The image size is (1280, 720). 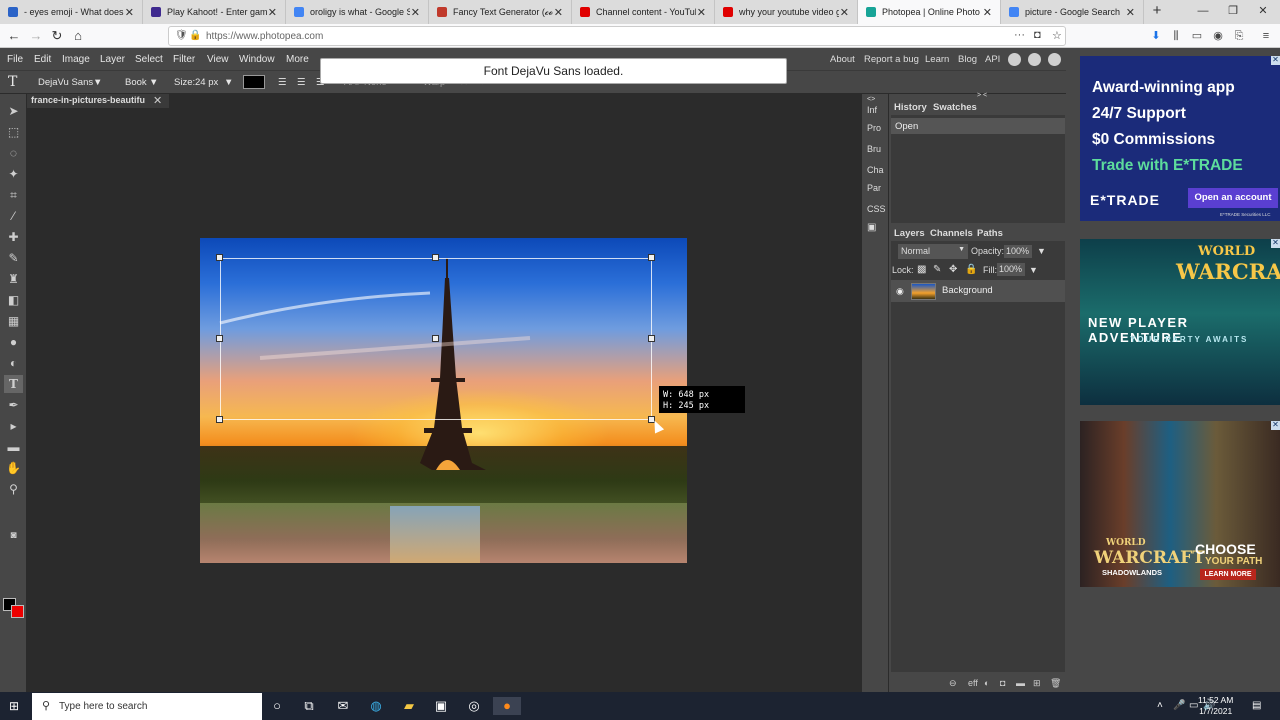 I want to click on hamburger-menu-icon: ≡, so click(x=1266, y=36).